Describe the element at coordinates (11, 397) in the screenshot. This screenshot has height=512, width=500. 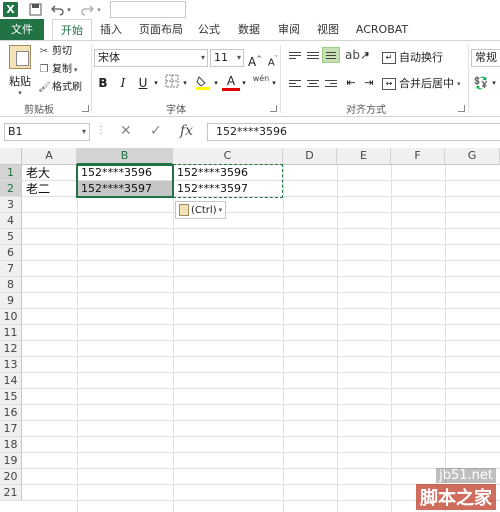
I see `row-header-15: 15` at that location.